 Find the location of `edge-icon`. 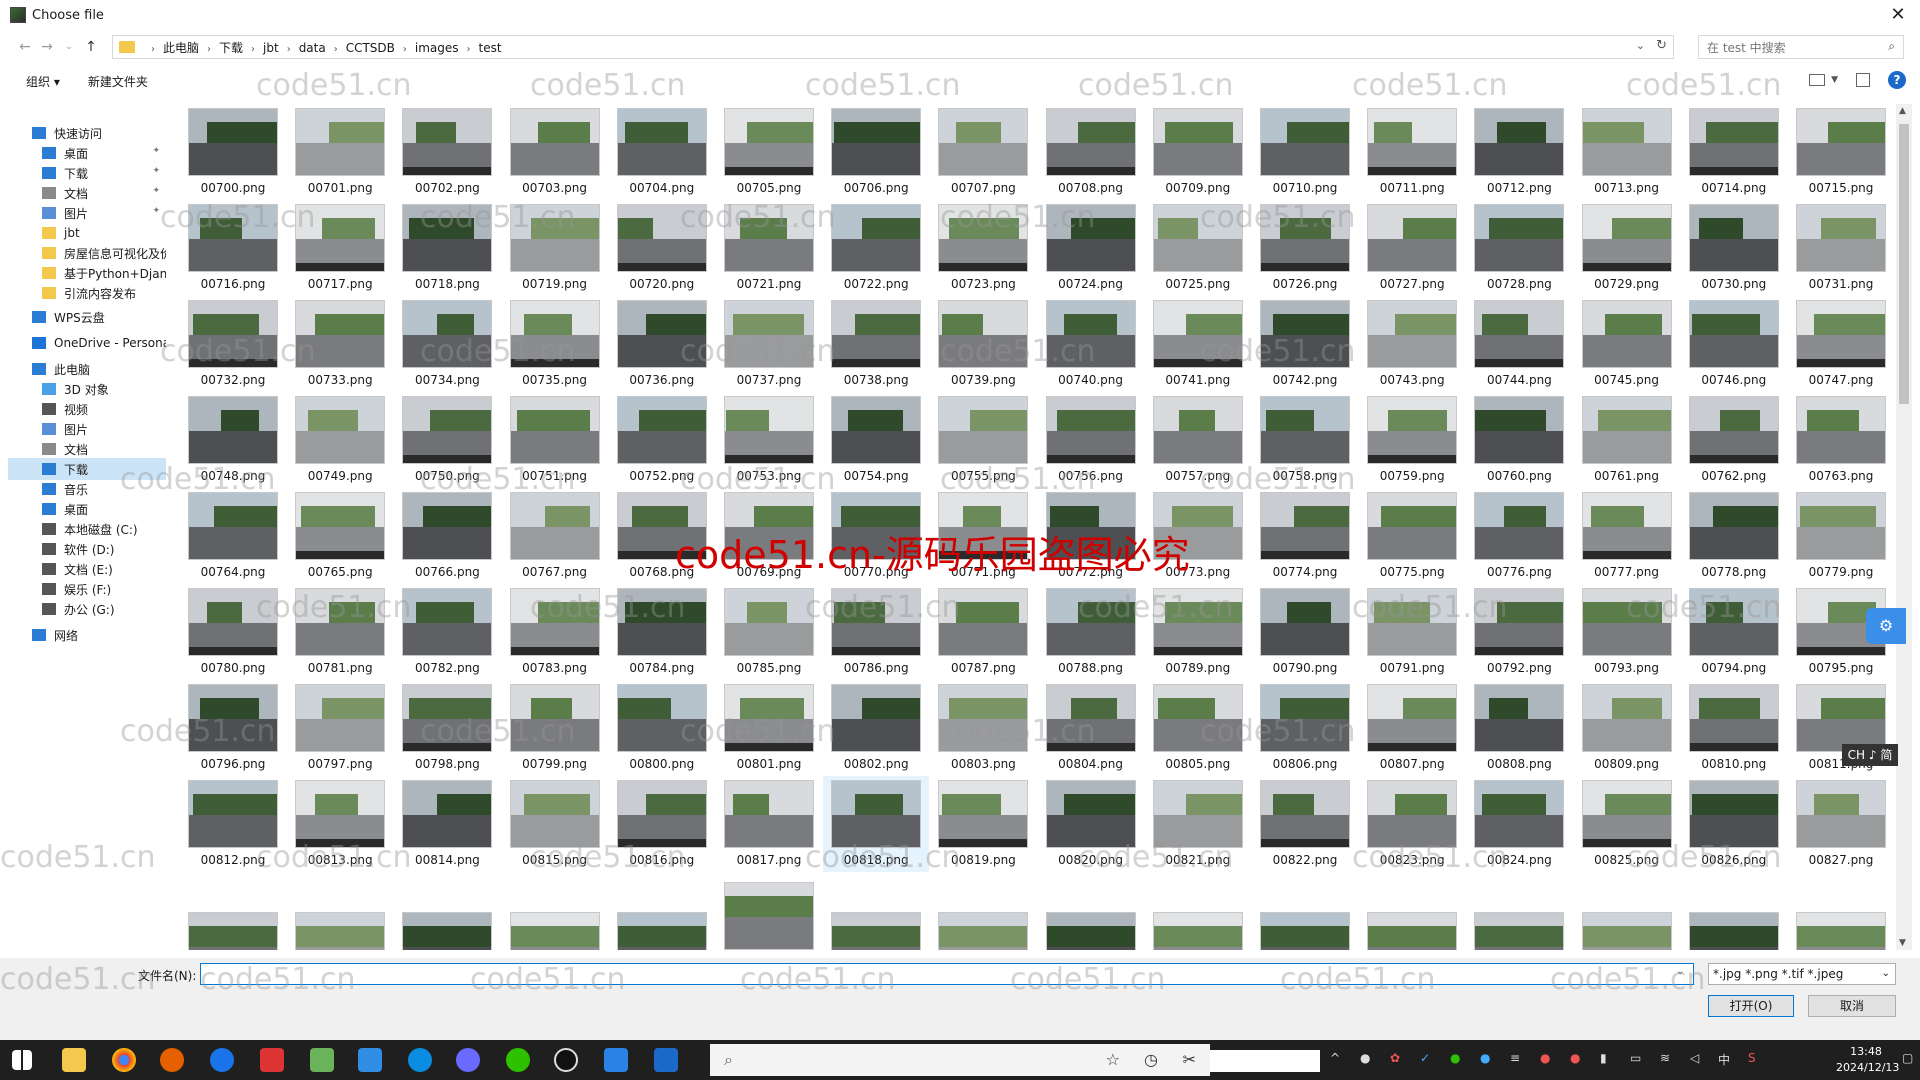

edge-icon is located at coordinates (420, 1060).